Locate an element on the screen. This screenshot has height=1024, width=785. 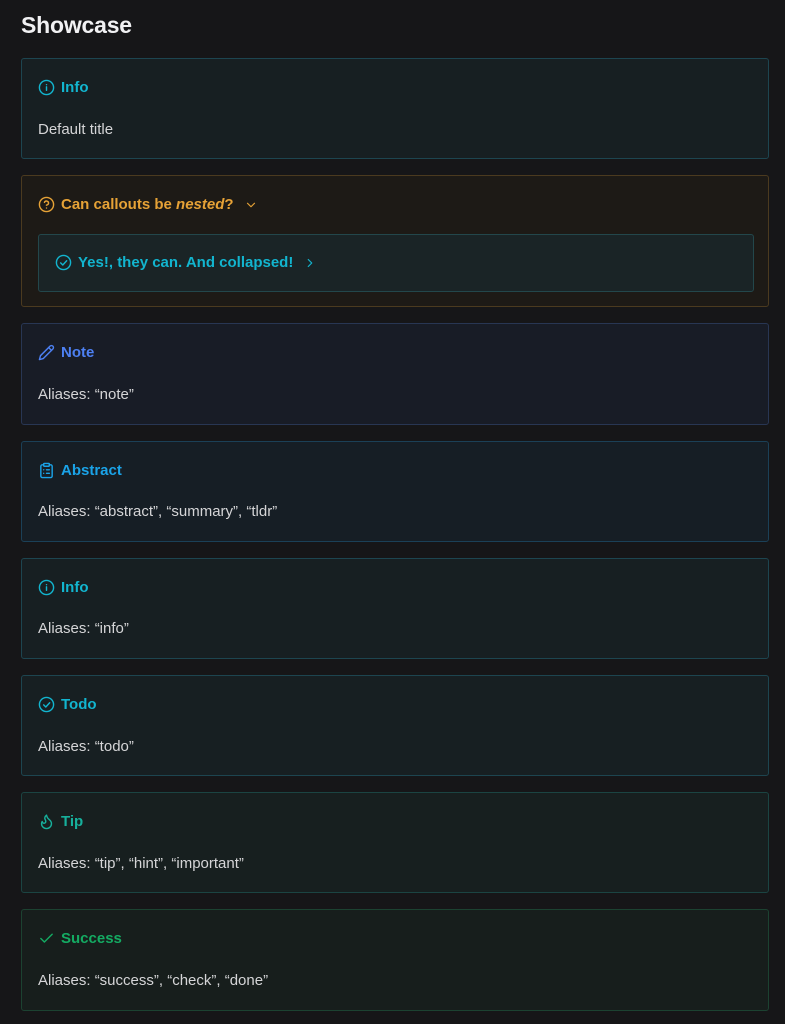
title-emphasis: nested is located at coordinates (200, 204).